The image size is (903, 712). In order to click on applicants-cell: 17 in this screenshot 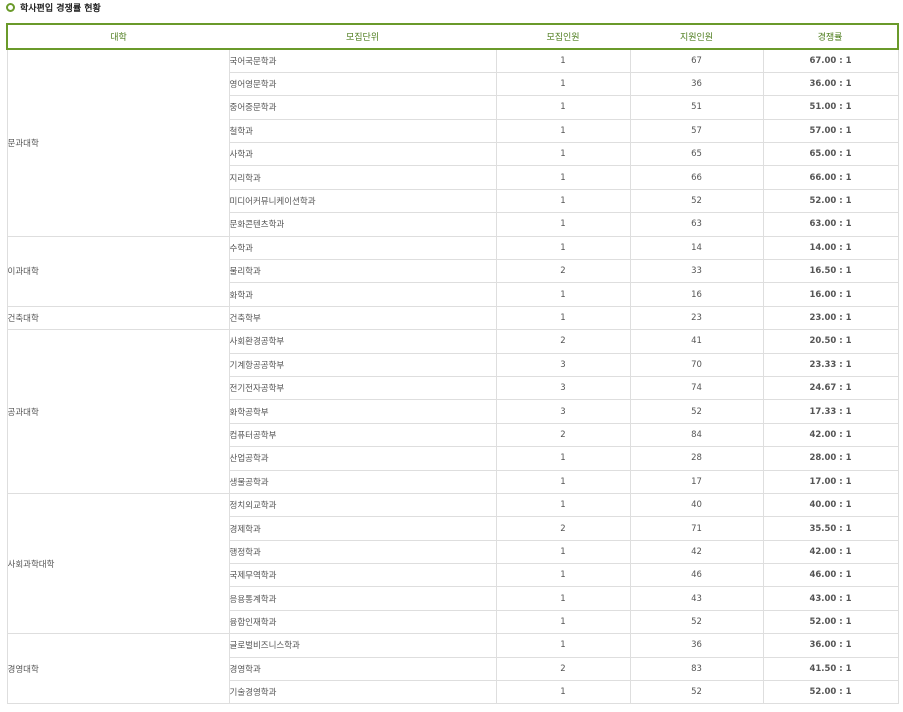, I will do `click(696, 481)`.